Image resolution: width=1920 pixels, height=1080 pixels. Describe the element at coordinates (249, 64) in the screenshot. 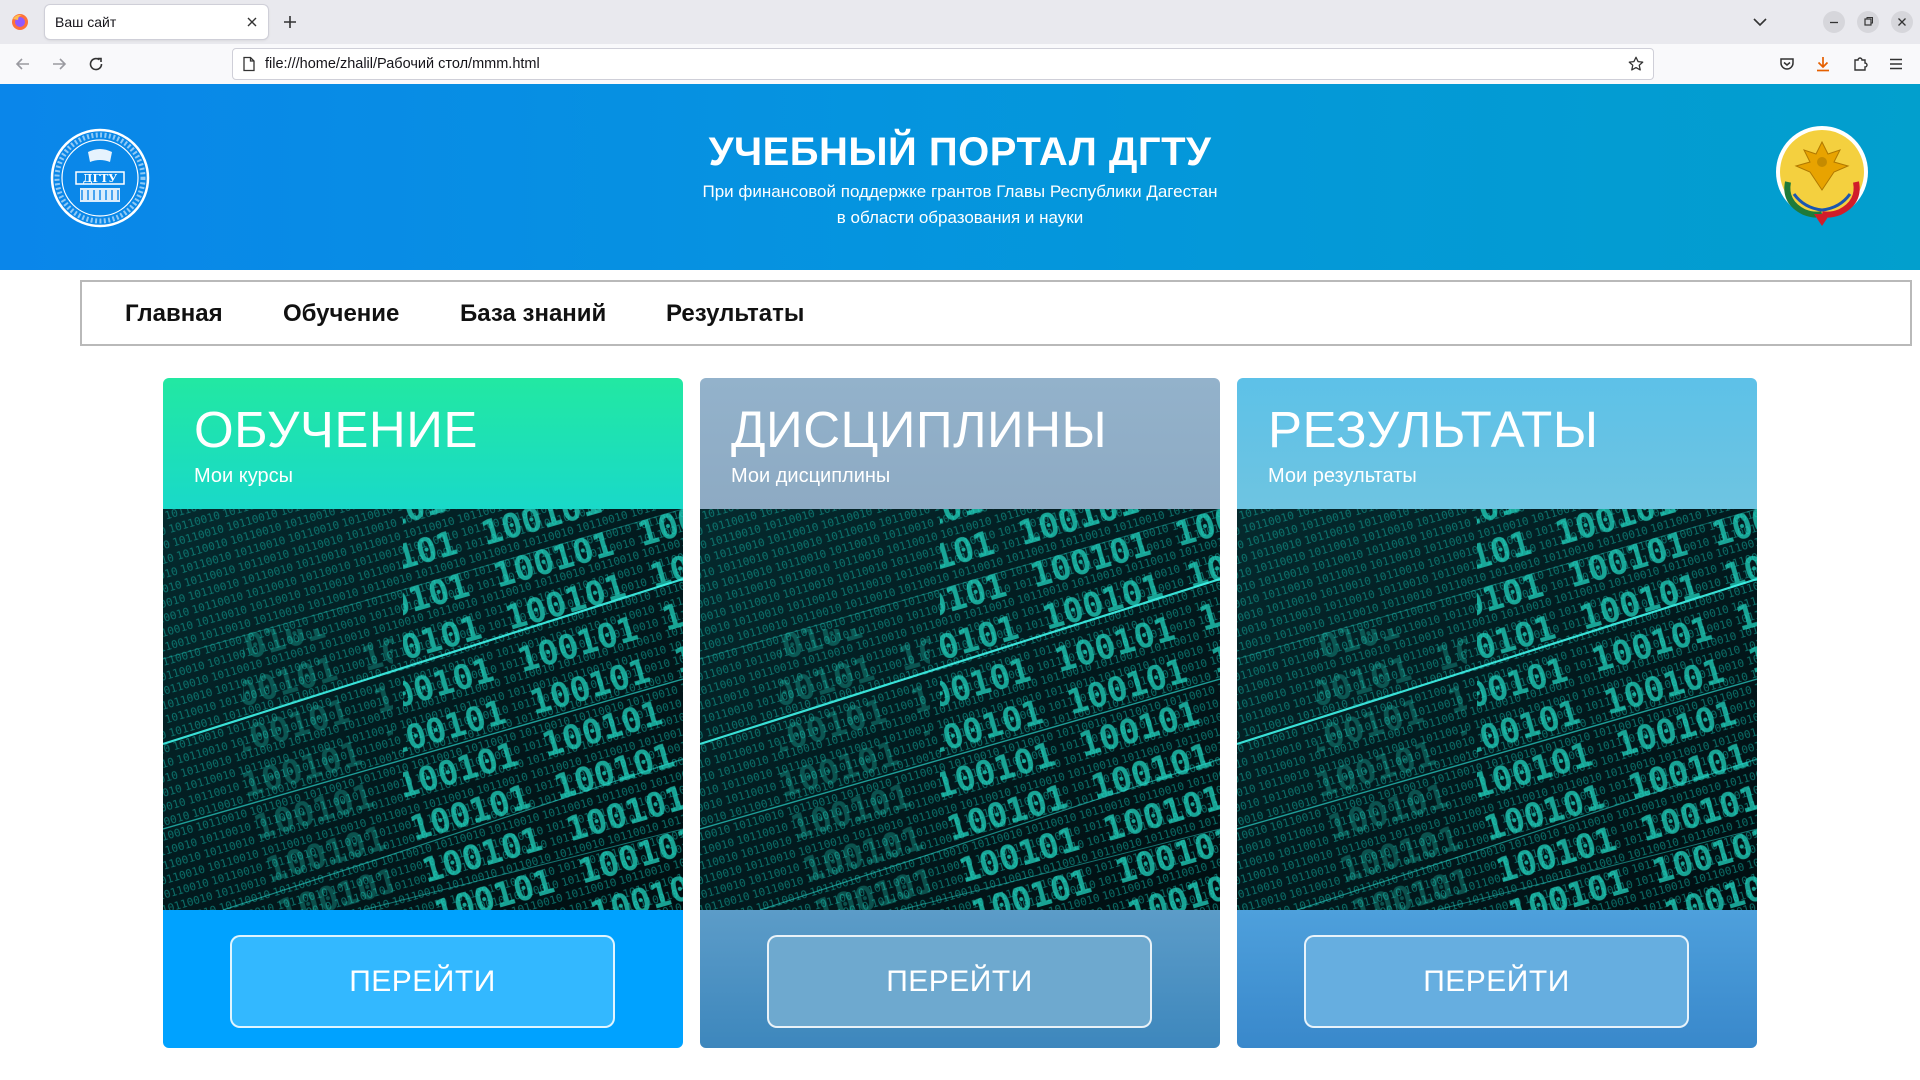

I see `page-icon` at that location.